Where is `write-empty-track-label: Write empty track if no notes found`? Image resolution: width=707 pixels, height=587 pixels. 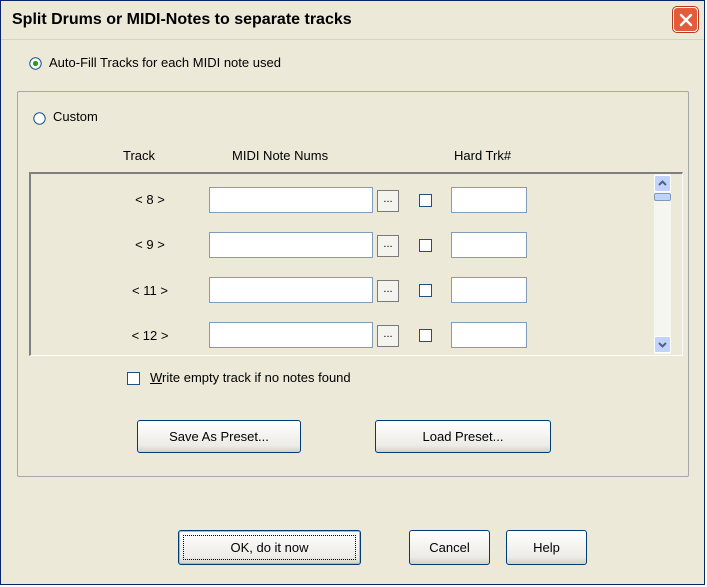
write-empty-track-label: Write empty track if no notes found is located at coordinates (250, 377).